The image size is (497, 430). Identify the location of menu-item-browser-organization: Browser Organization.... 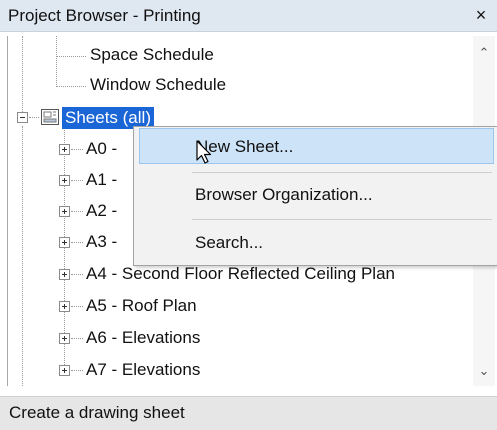
(316, 195).